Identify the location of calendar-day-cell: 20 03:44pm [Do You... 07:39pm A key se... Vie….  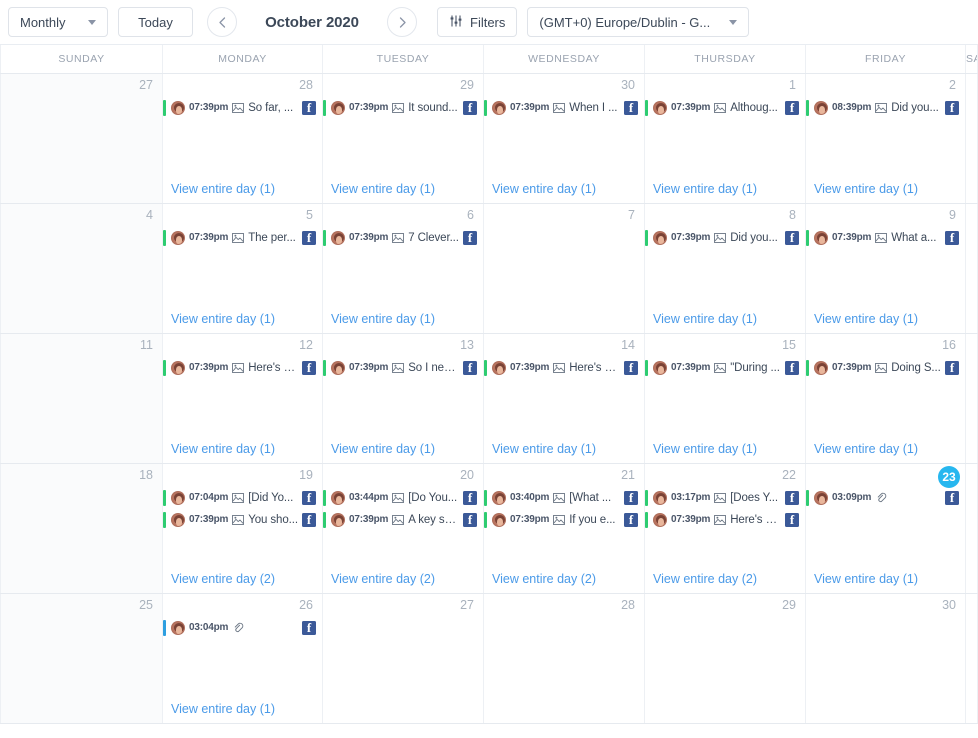
(403, 528).